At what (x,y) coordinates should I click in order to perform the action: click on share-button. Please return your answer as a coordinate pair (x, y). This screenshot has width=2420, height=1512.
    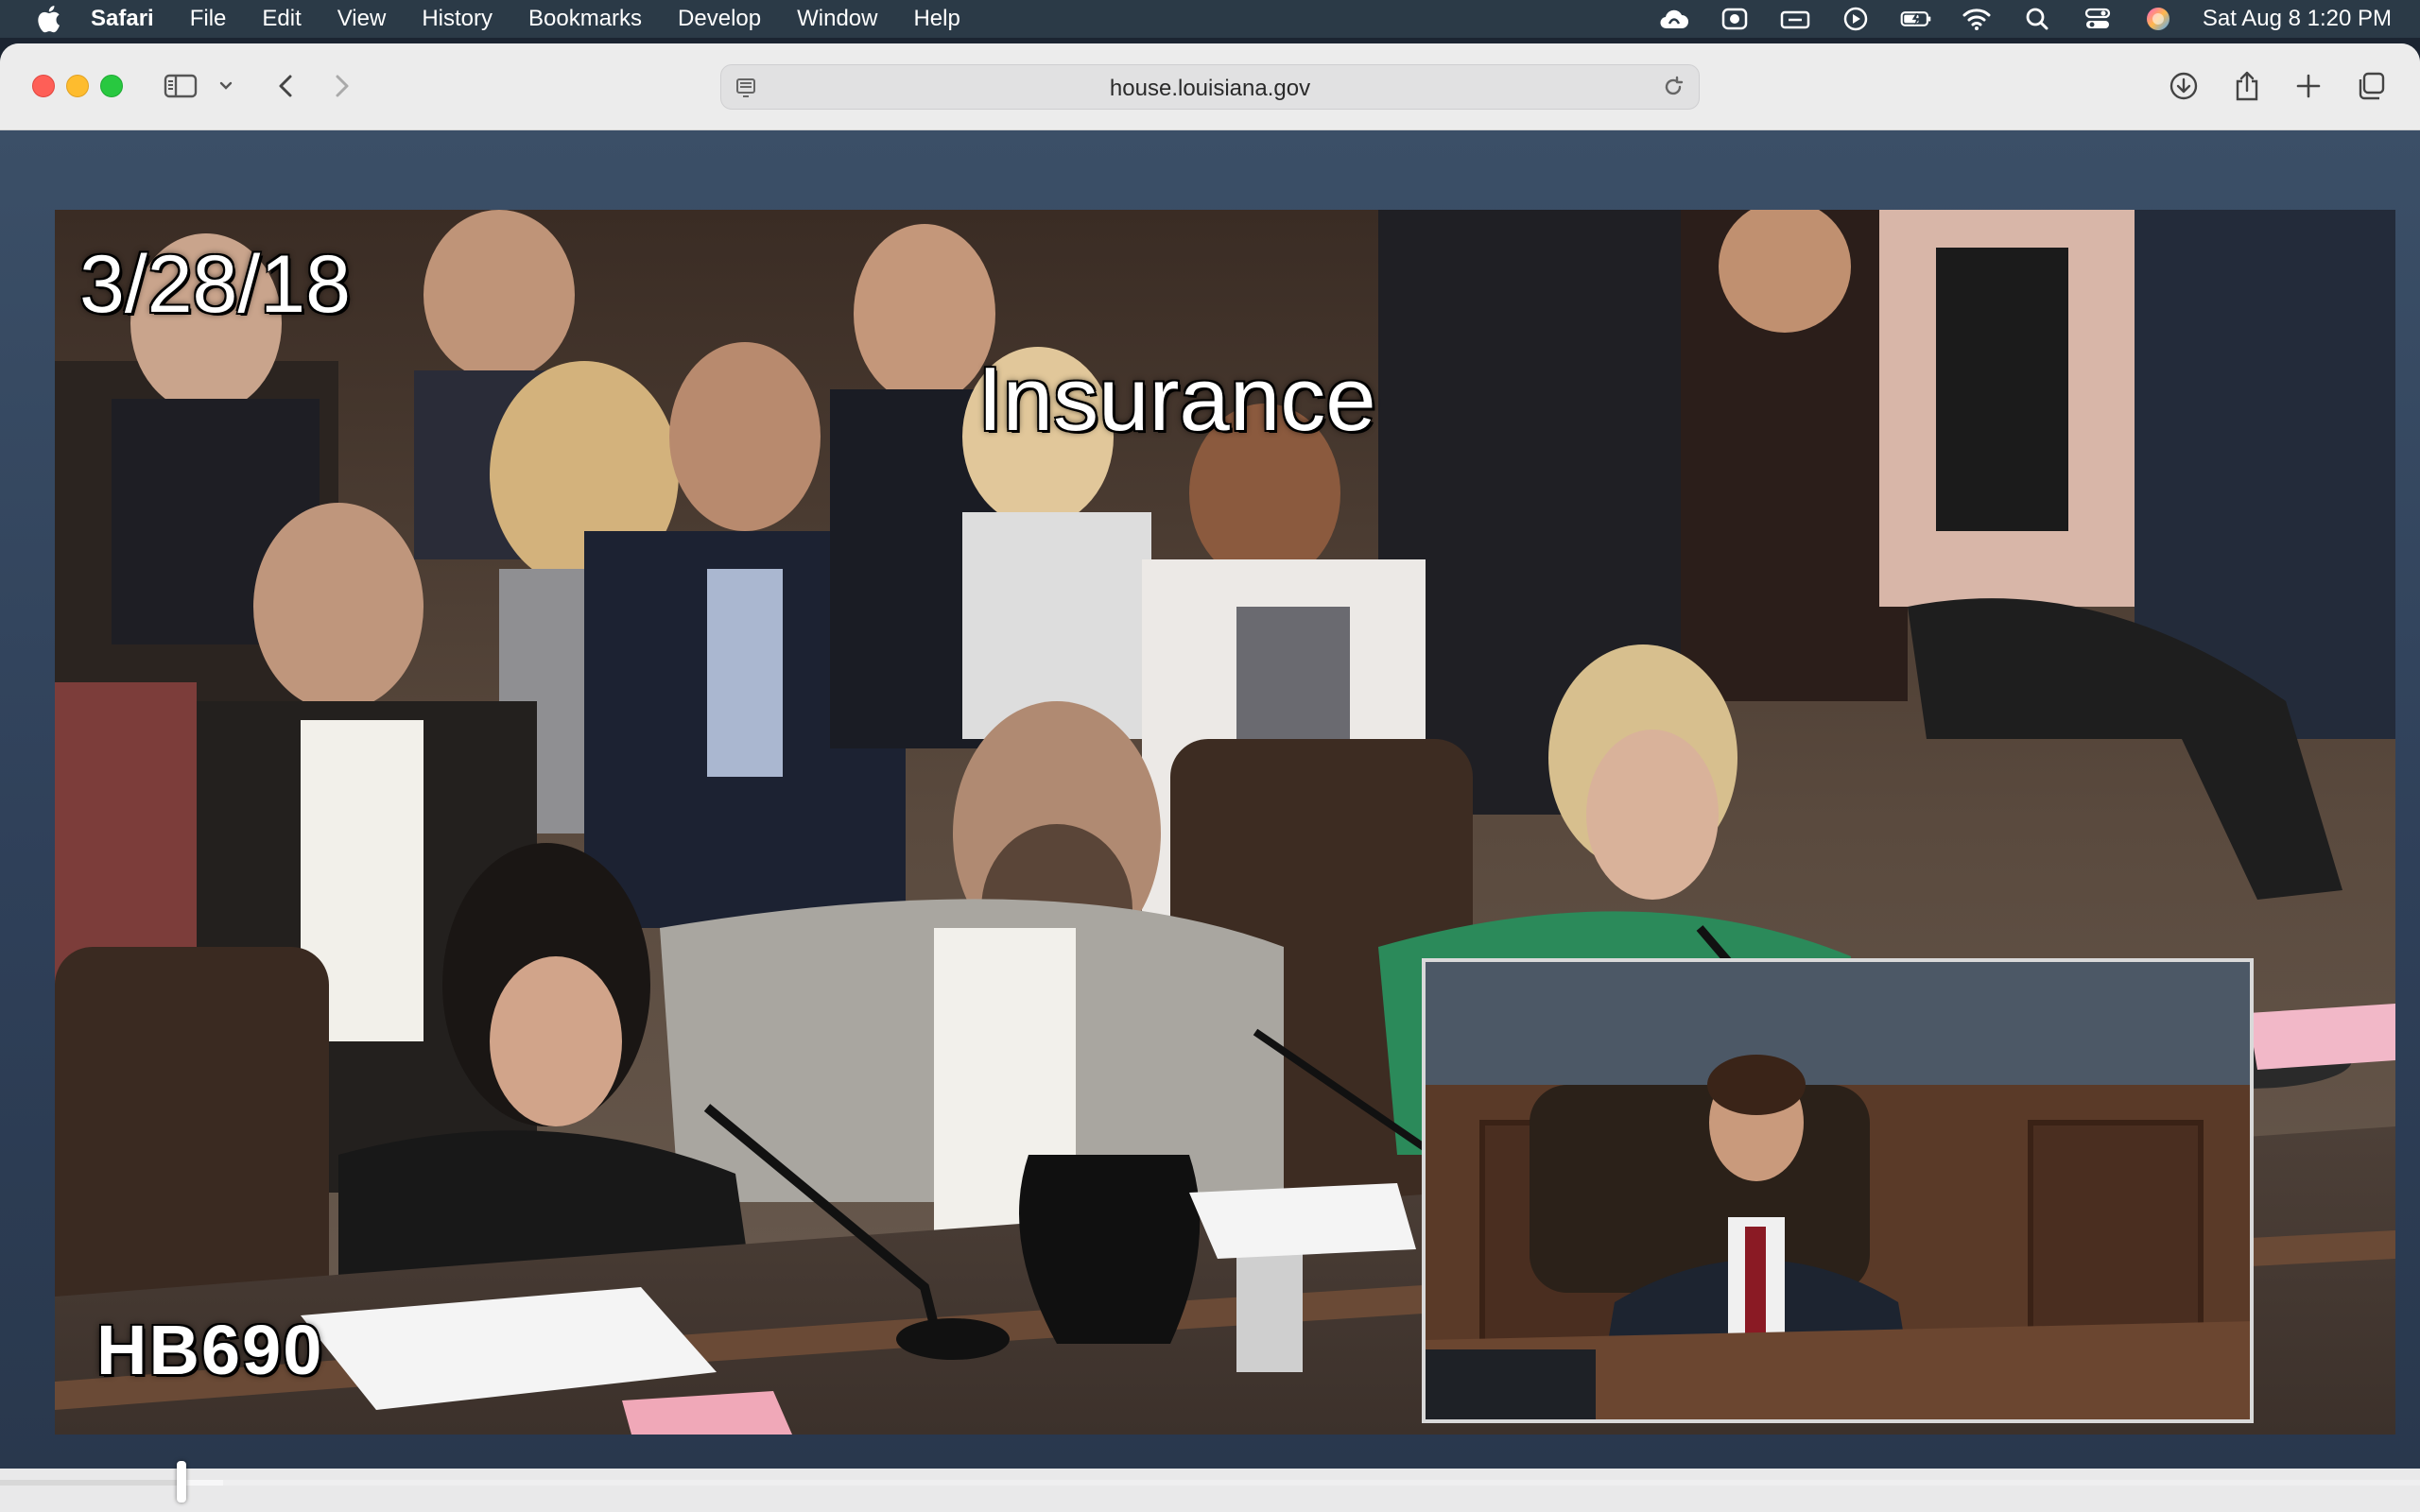
    Looking at the image, I should click on (2247, 86).